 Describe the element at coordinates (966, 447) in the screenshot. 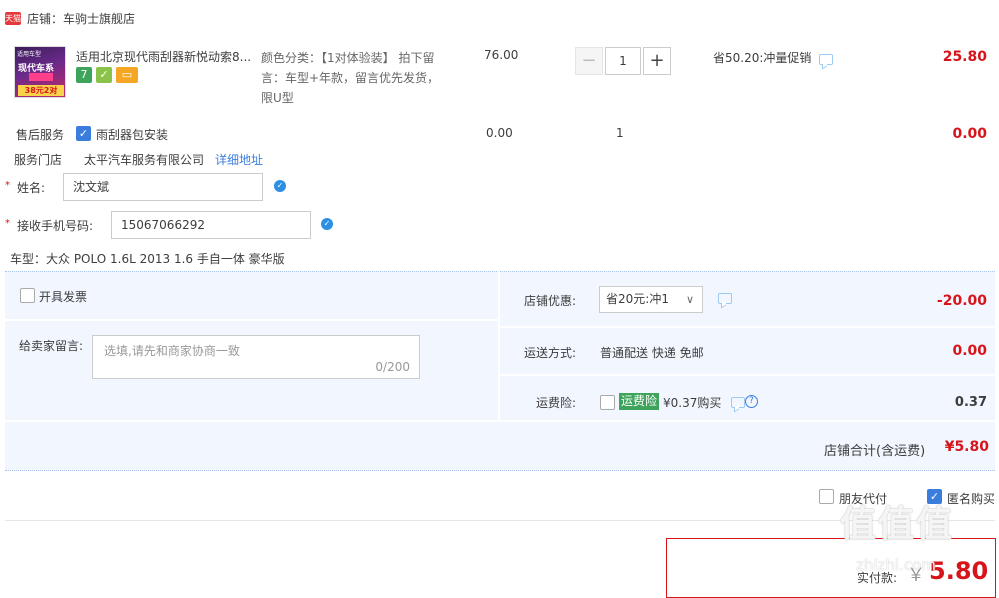

I see `shop-total-value: ¥5.80` at that location.